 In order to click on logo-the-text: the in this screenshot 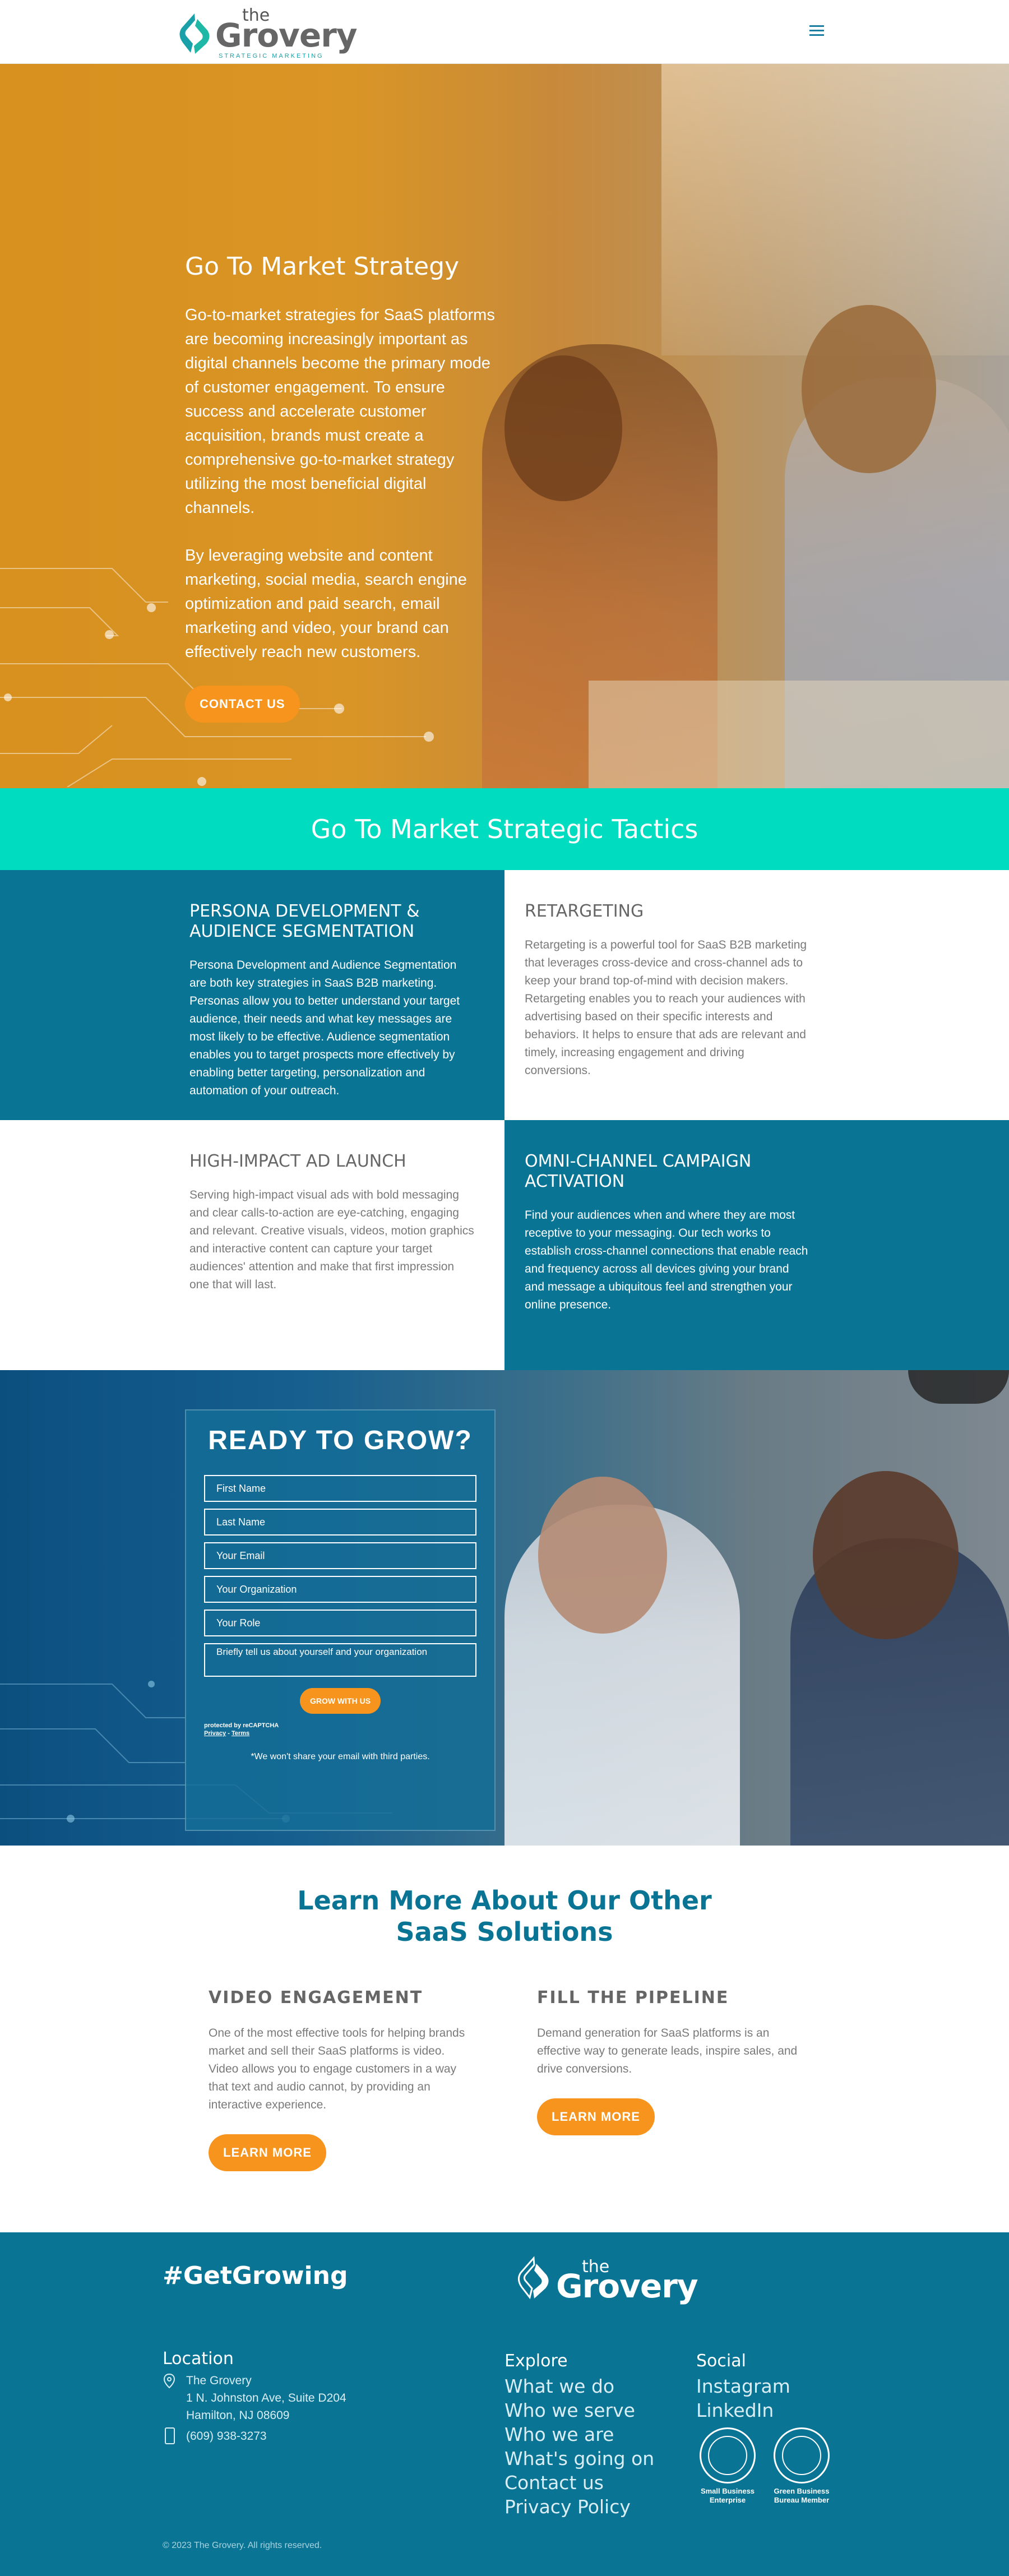, I will do `click(256, 16)`.